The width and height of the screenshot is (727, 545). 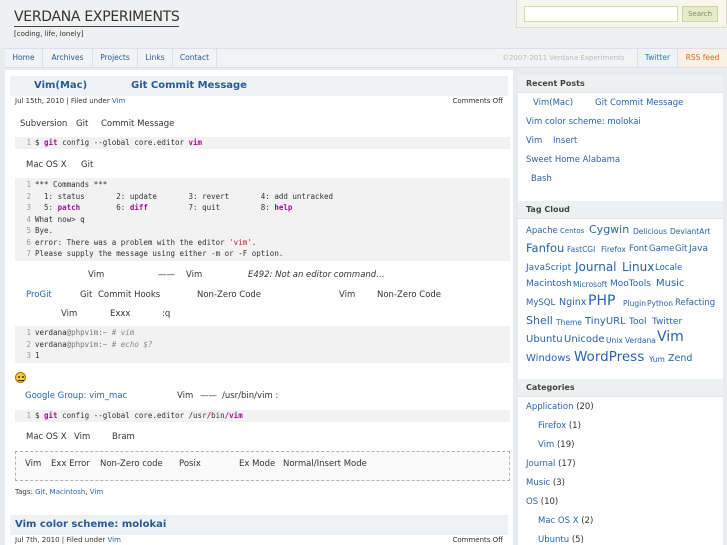 I want to click on tag-theme: Theme, so click(x=569, y=322).